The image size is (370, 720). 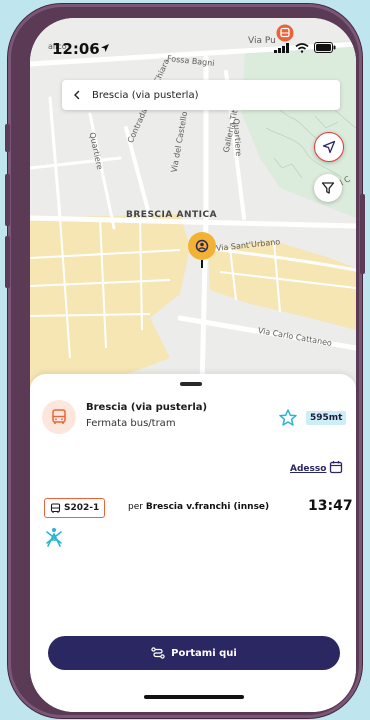 I want to click on search-query: Brescia (via pusterla), so click(x=145, y=95).